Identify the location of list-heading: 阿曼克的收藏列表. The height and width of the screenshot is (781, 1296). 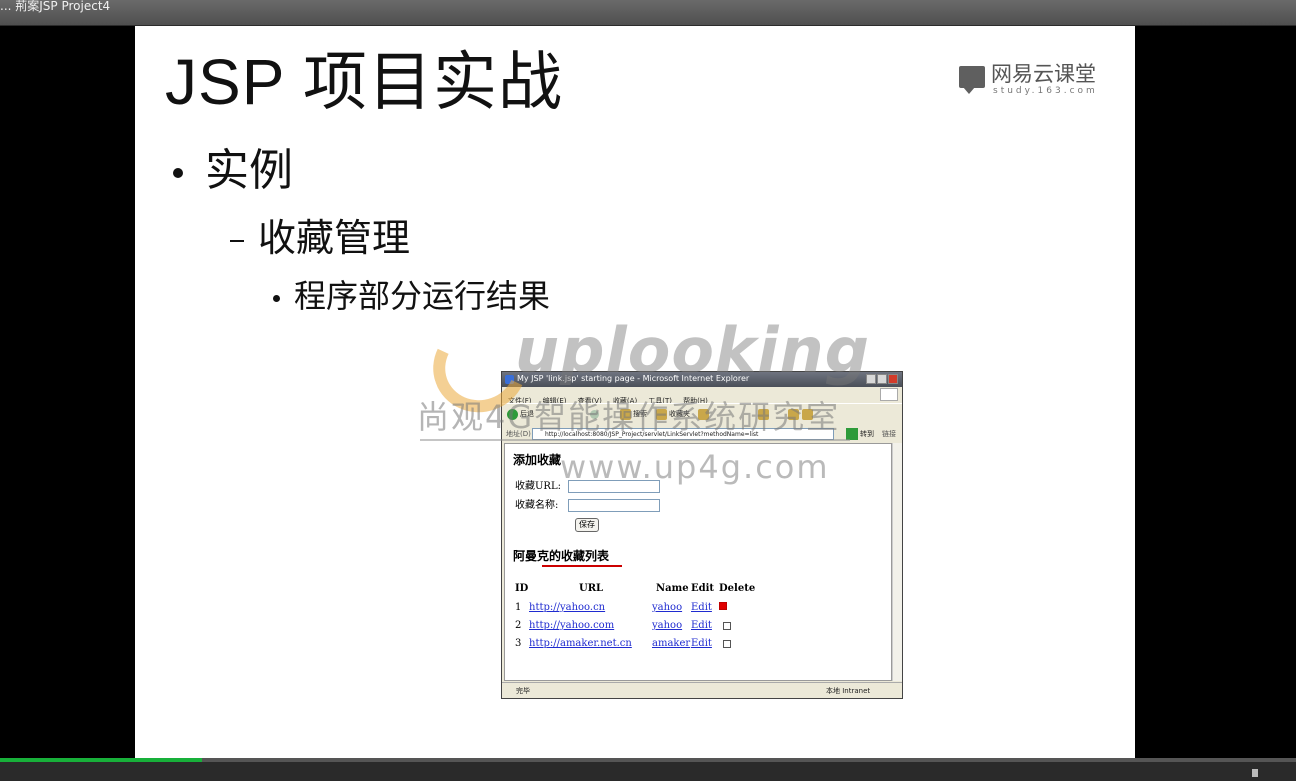
(561, 556).